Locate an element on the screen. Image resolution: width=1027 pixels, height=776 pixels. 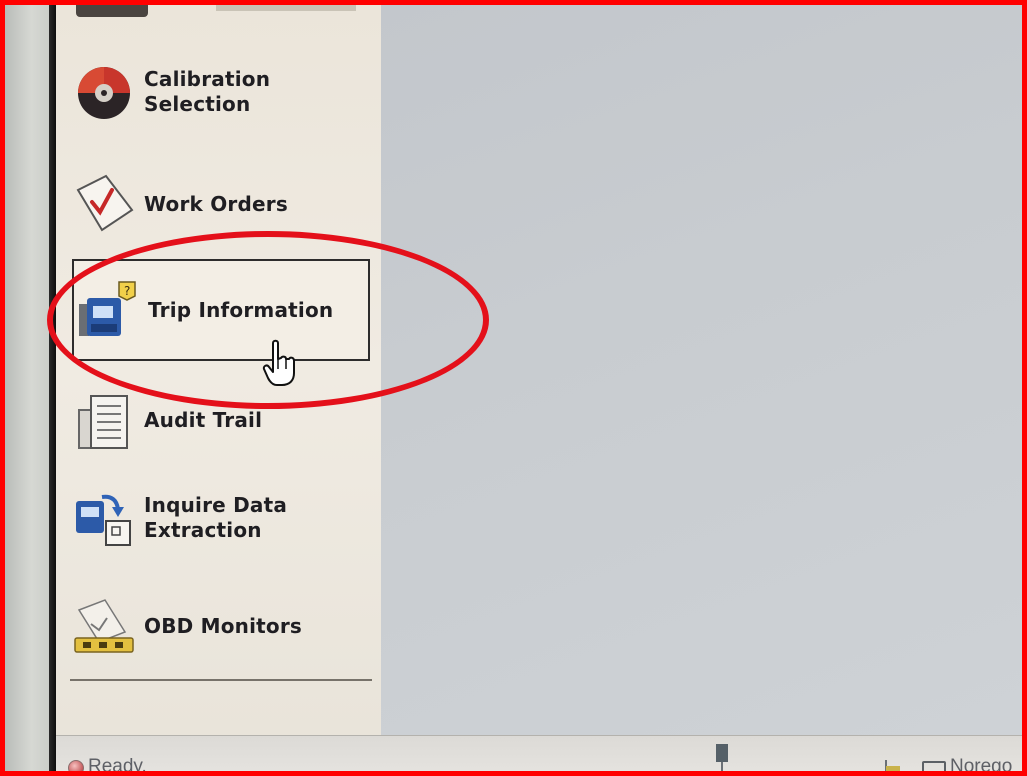
monitor-bezel is located at coordinates (29, 388).